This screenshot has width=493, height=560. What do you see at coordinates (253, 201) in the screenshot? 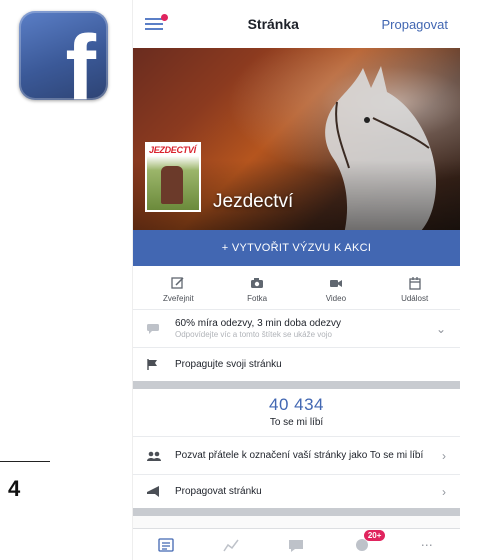
I see `page-name: Jezdectví` at bounding box center [253, 201].